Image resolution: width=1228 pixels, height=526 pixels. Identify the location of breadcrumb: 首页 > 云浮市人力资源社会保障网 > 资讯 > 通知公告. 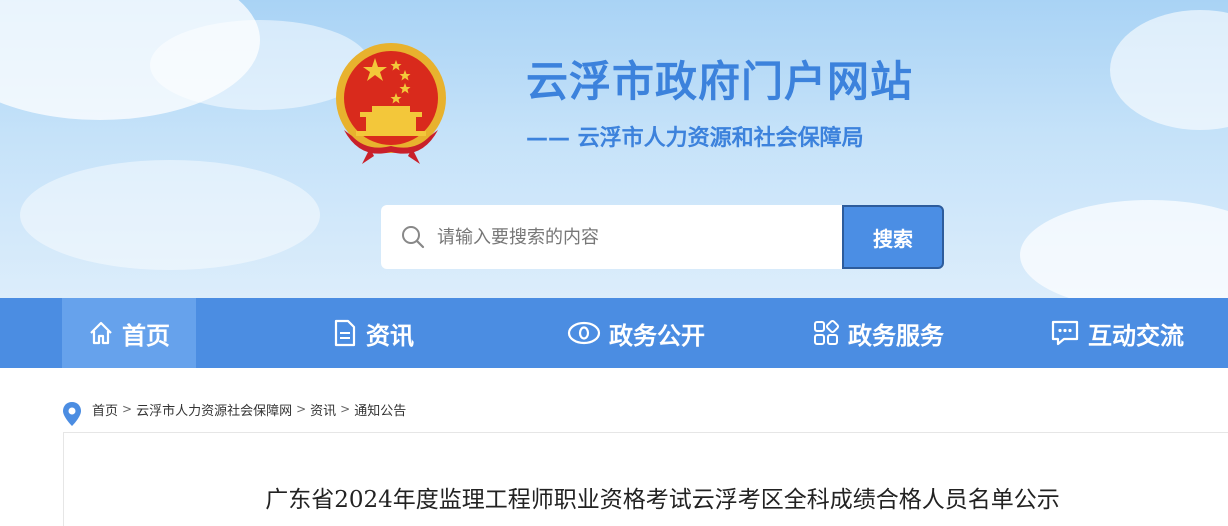
(234, 412).